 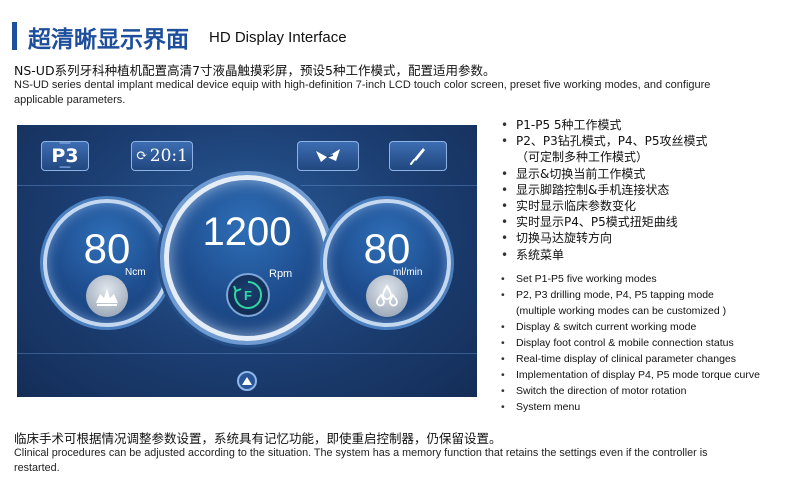 I want to click on torque-dial: 80 Ncm, so click(x=107, y=263).